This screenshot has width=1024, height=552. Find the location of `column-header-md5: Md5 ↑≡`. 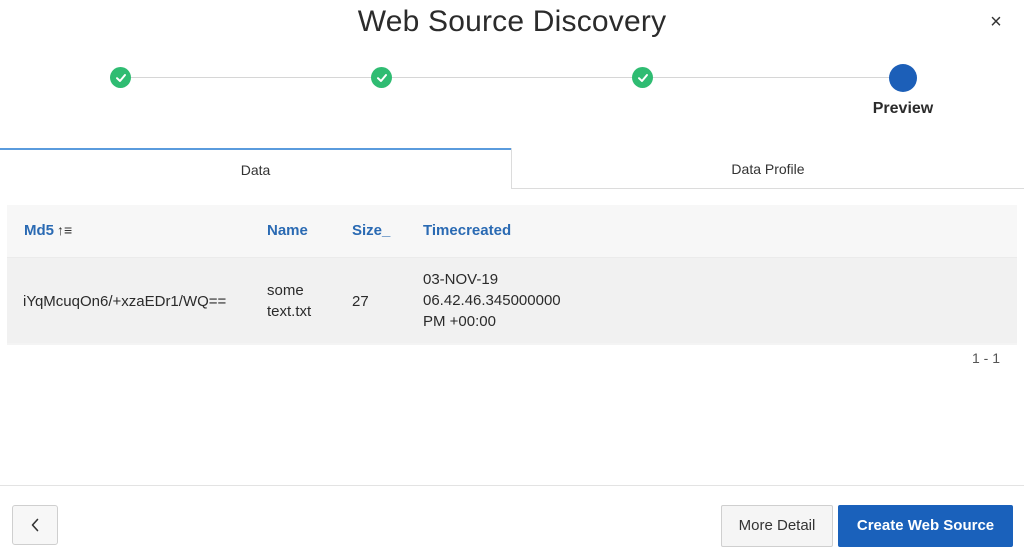

column-header-md5: Md5 ↑≡ is located at coordinates (48, 230).